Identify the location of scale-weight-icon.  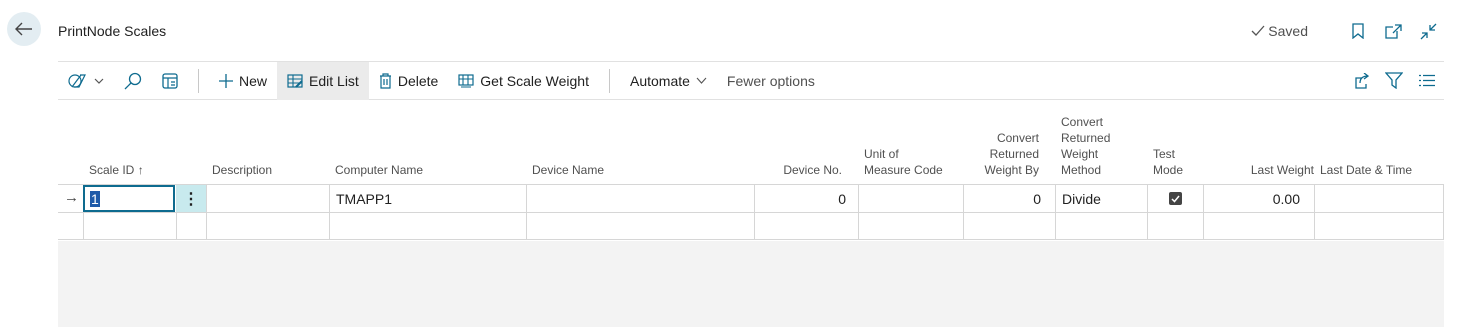
(466, 80).